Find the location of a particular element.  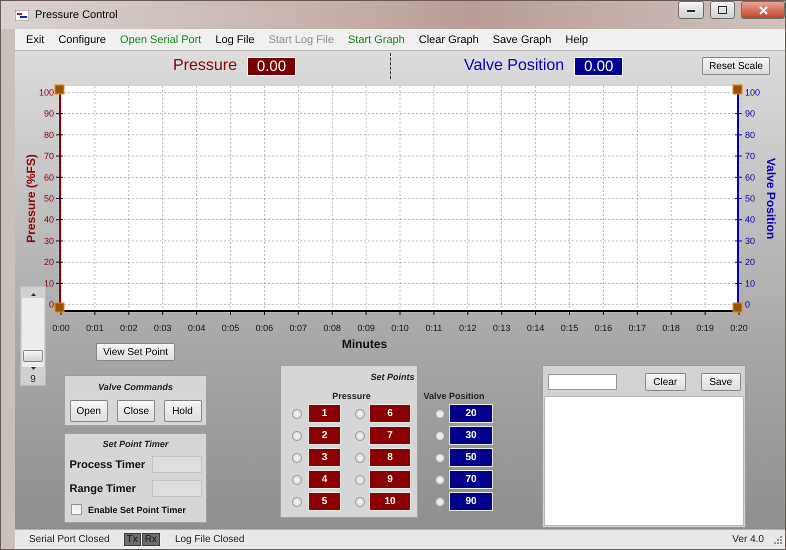

pressure-value: 0.00 is located at coordinates (271, 66).